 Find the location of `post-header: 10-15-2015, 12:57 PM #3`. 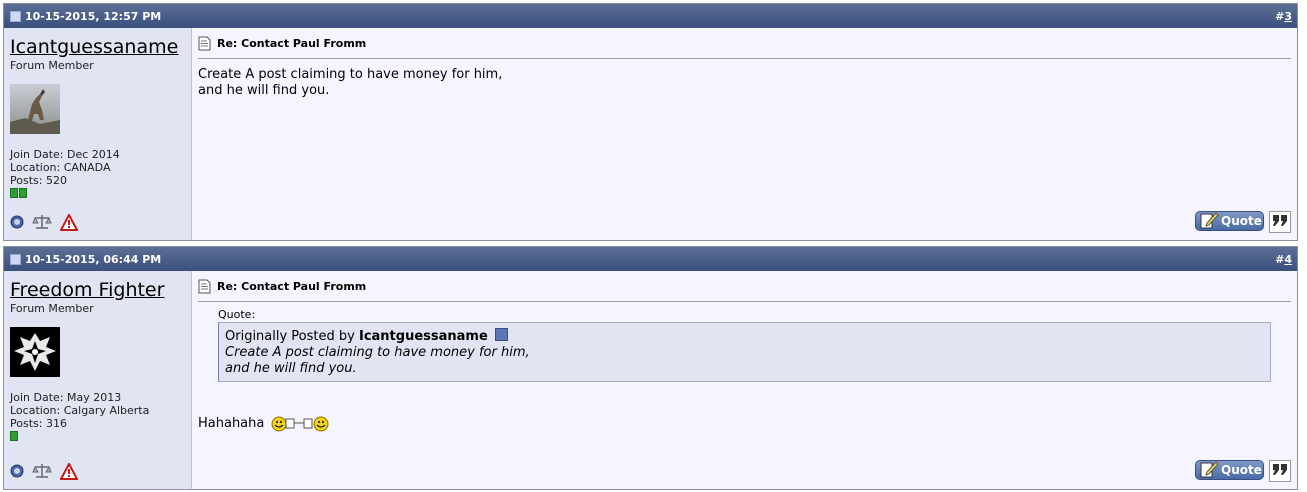

post-header: 10-15-2015, 12:57 PM #3 is located at coordinates (650, 16).